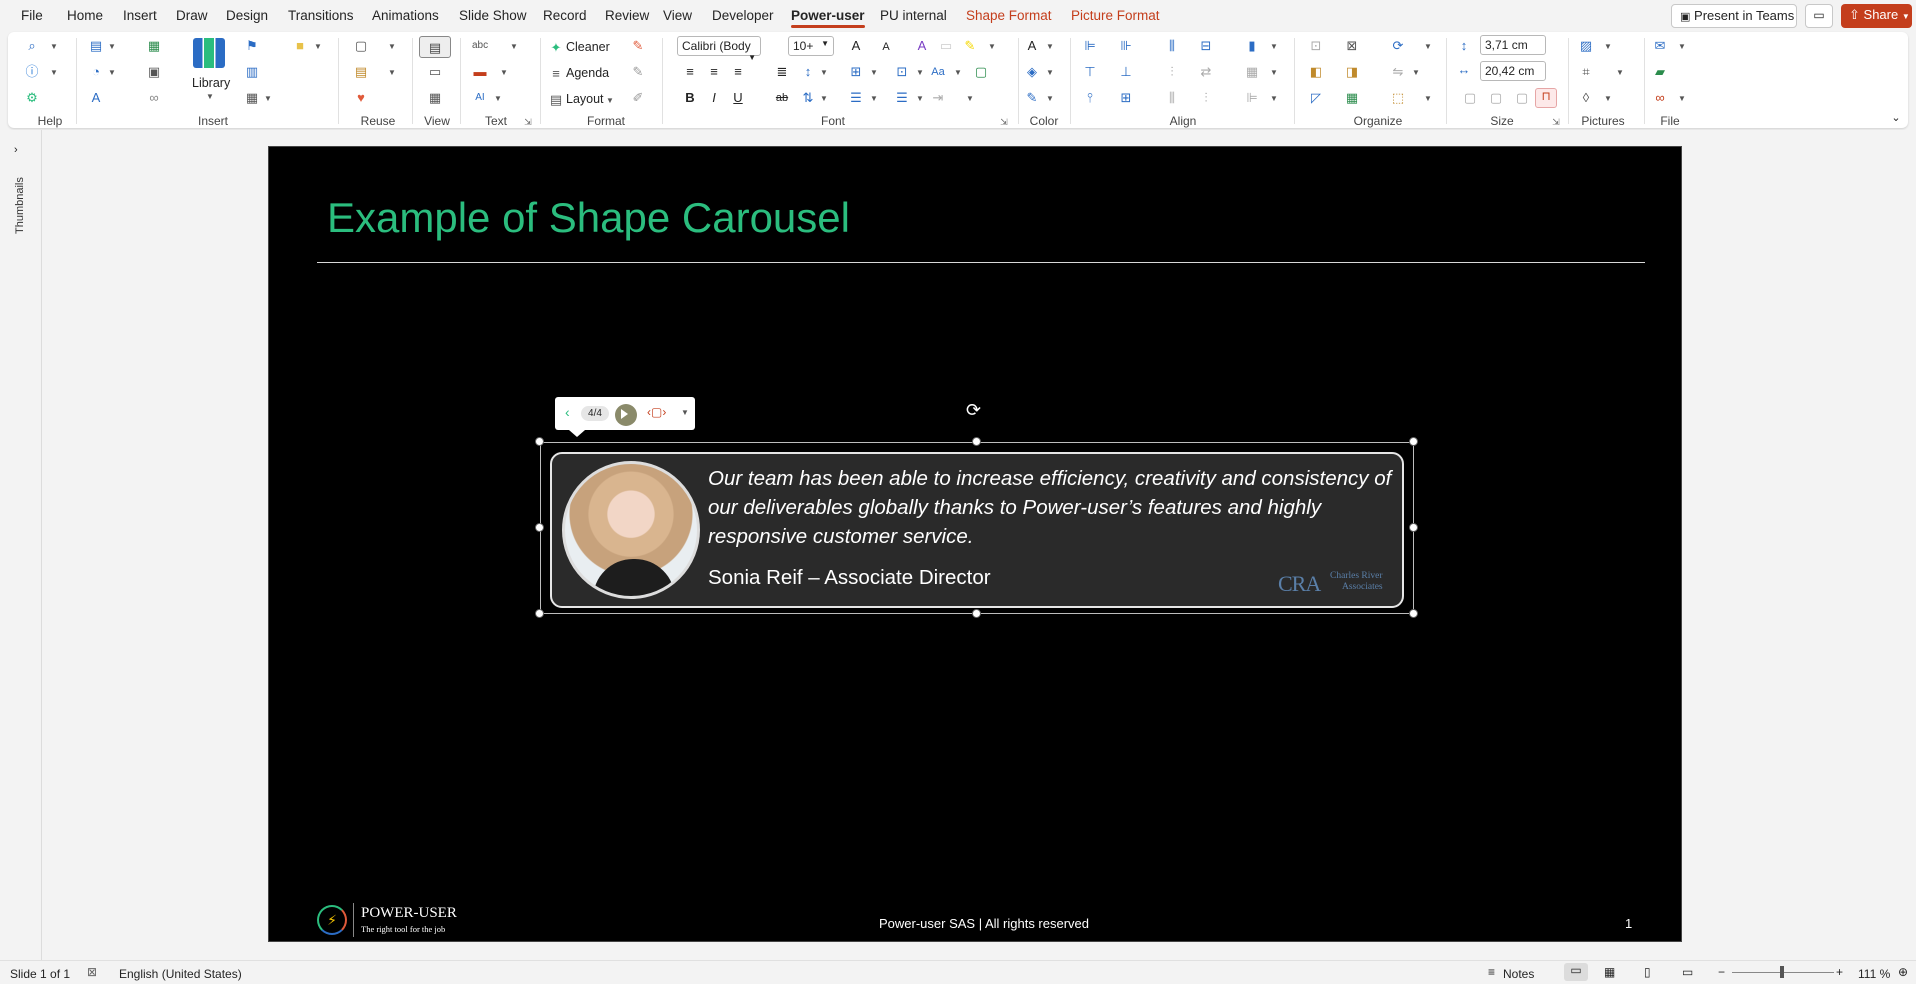  I want to click on decrease-font-icon: A, so click(886, 47).